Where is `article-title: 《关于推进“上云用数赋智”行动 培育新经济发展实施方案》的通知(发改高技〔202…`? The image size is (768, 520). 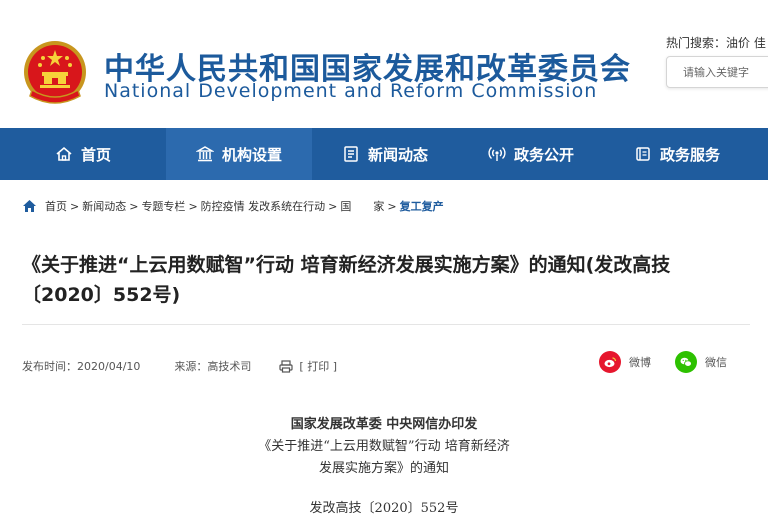 article-title: 《关于推进“上云用数赋智”行动 培育新经济发展实施方案》的通知(发改高技〔202… is located at coordinates (346, 280).